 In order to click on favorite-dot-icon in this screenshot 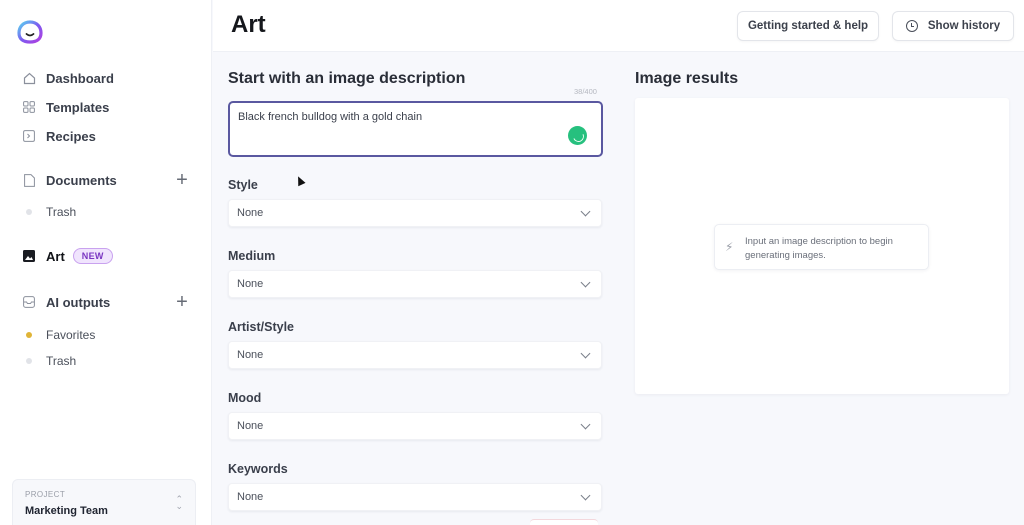, I will do `click(29, 335)`.